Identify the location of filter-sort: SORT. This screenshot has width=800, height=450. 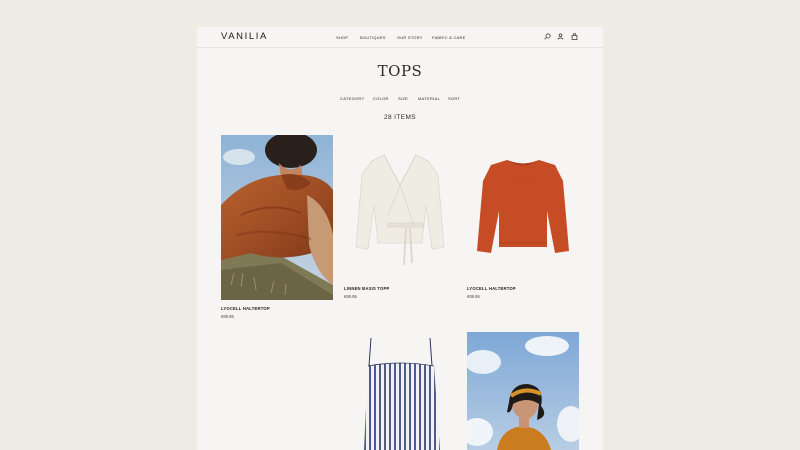
(454, 98).